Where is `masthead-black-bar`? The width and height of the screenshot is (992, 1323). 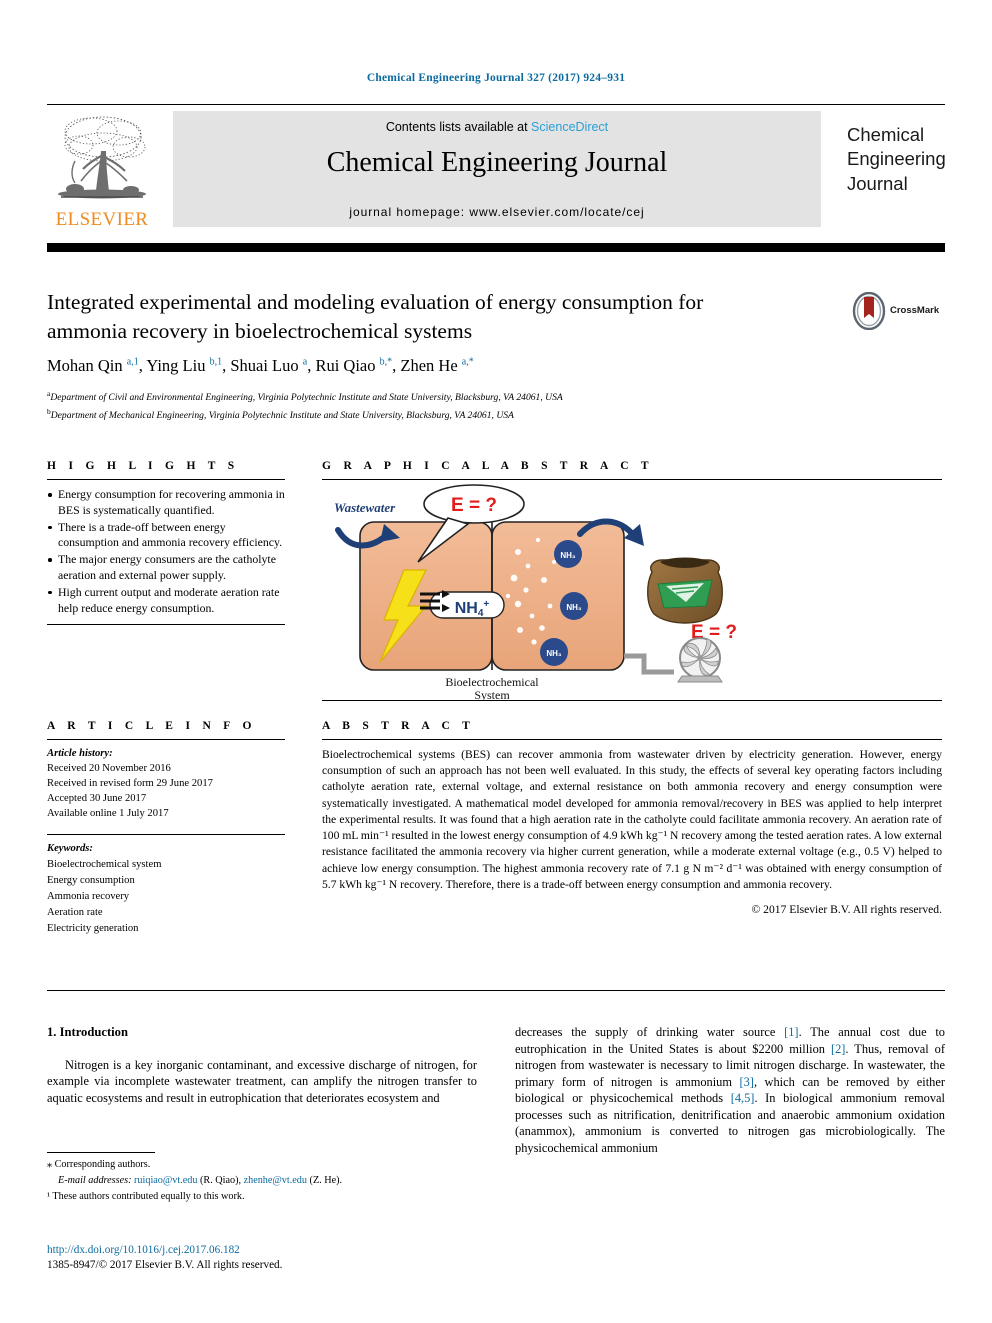 masthead-black-bar is located at coordinates (496, 247).